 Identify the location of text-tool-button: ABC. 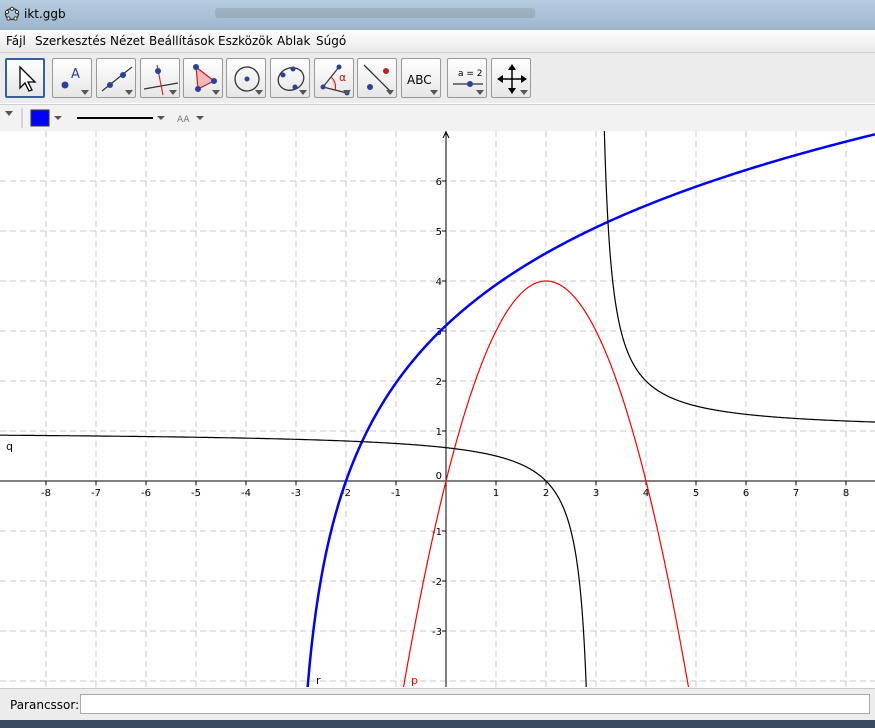
(421, 78).